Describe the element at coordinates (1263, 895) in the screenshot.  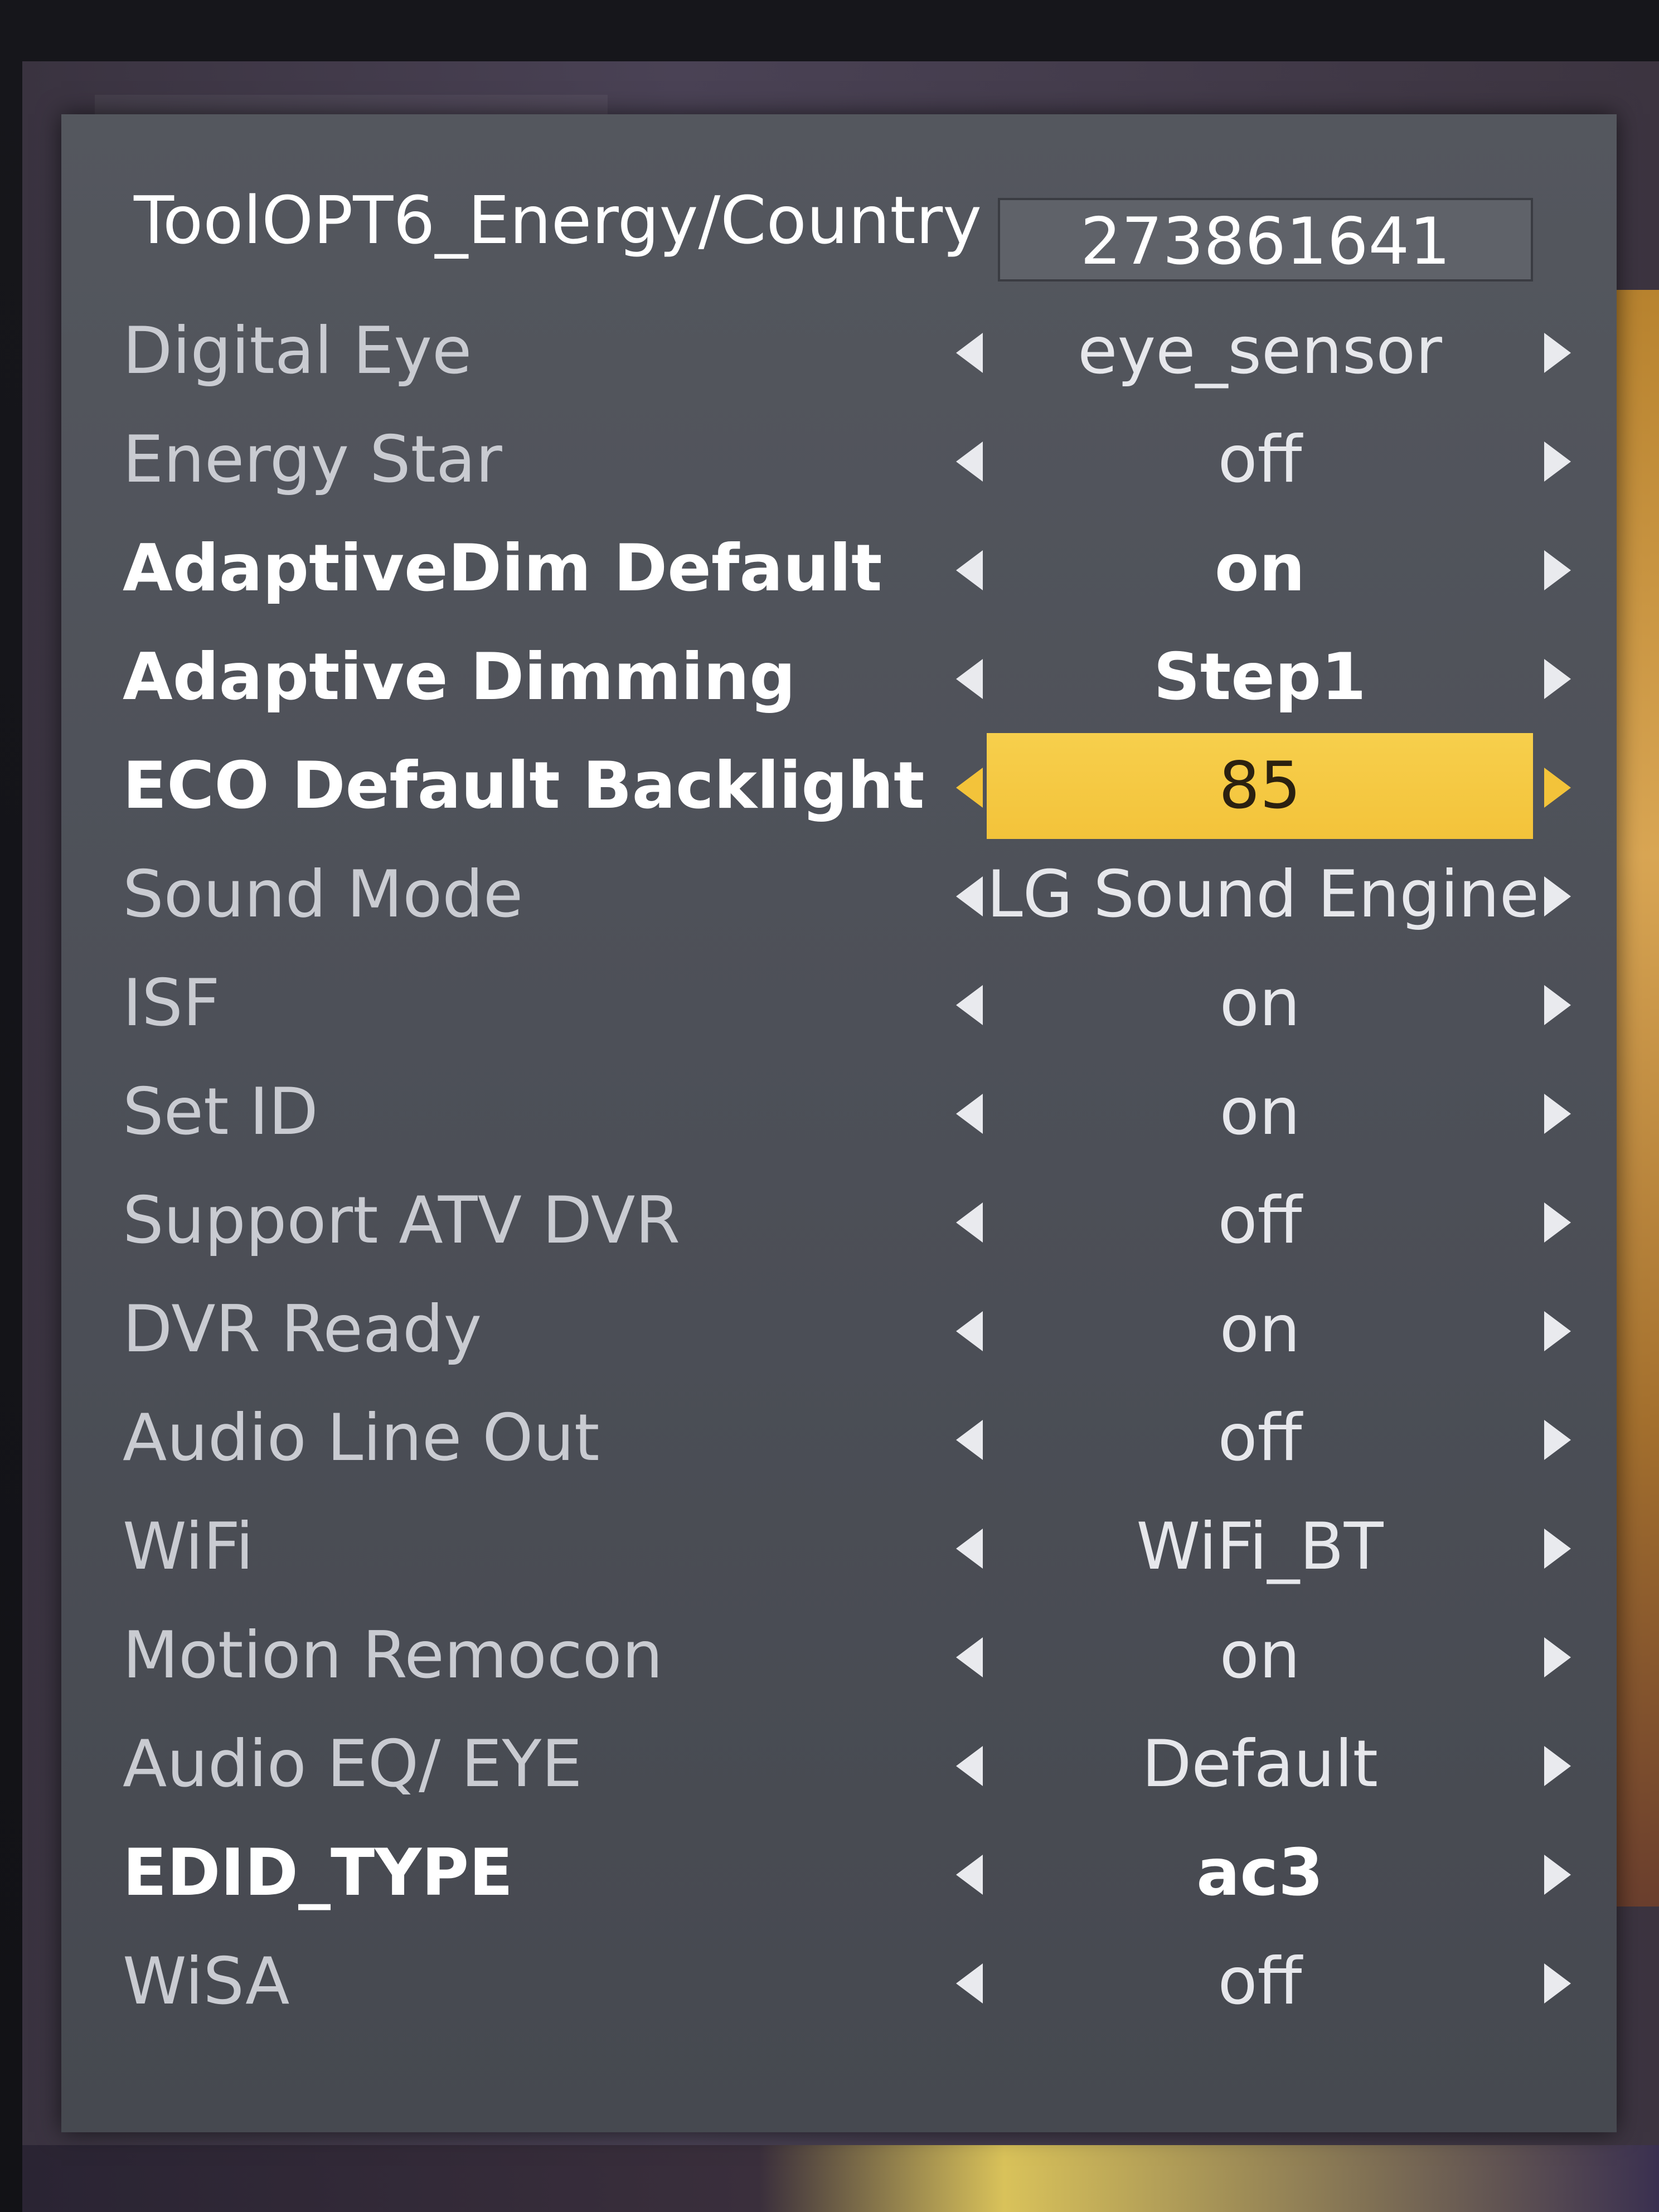
I see `menu-row-value: LG Sound Engine` at that location.